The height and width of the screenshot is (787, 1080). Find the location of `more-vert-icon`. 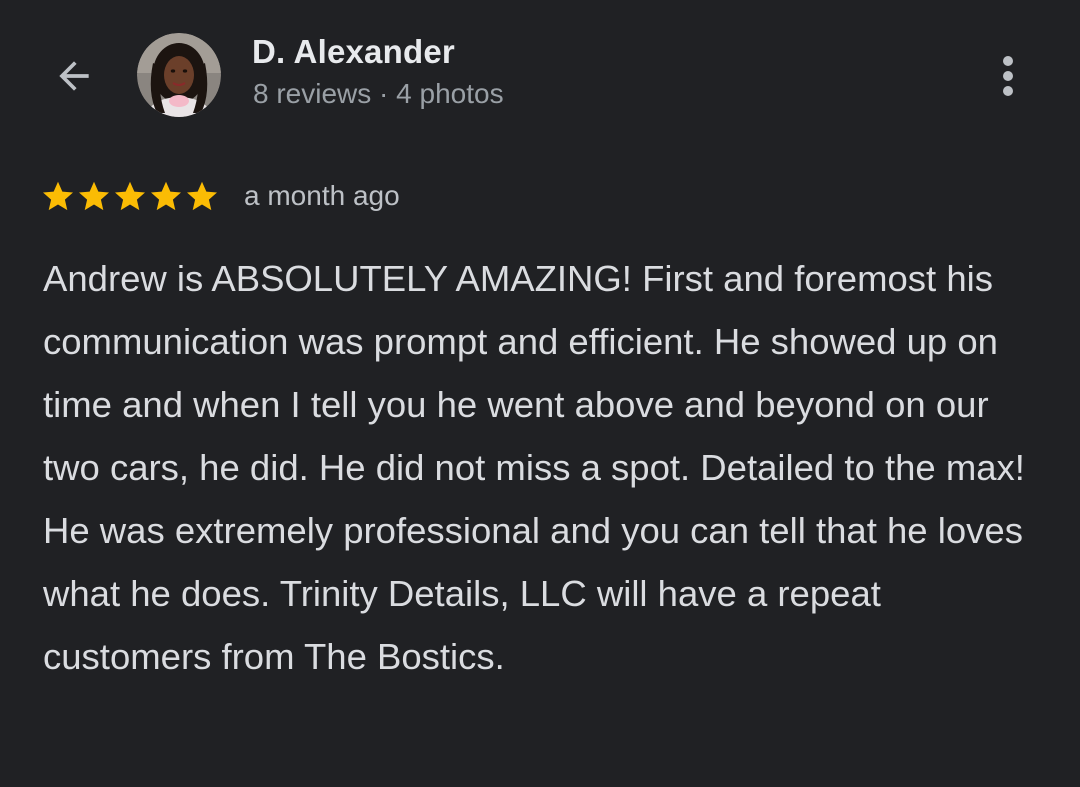

more-vert-icon is located at coordinates (1008, 76).